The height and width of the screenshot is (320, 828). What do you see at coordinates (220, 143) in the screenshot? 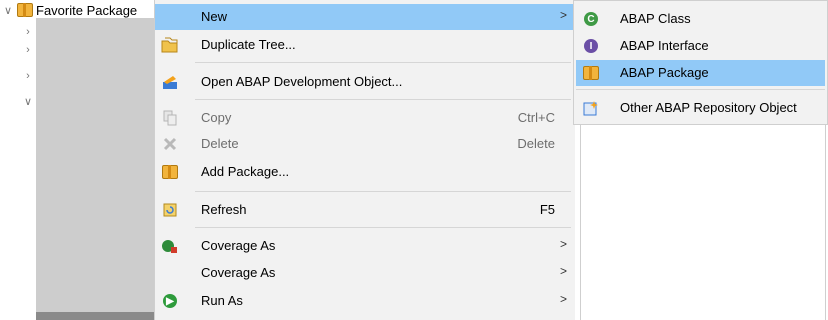
I see `menu-item-label: Delete` at bounding box center [220, 143].